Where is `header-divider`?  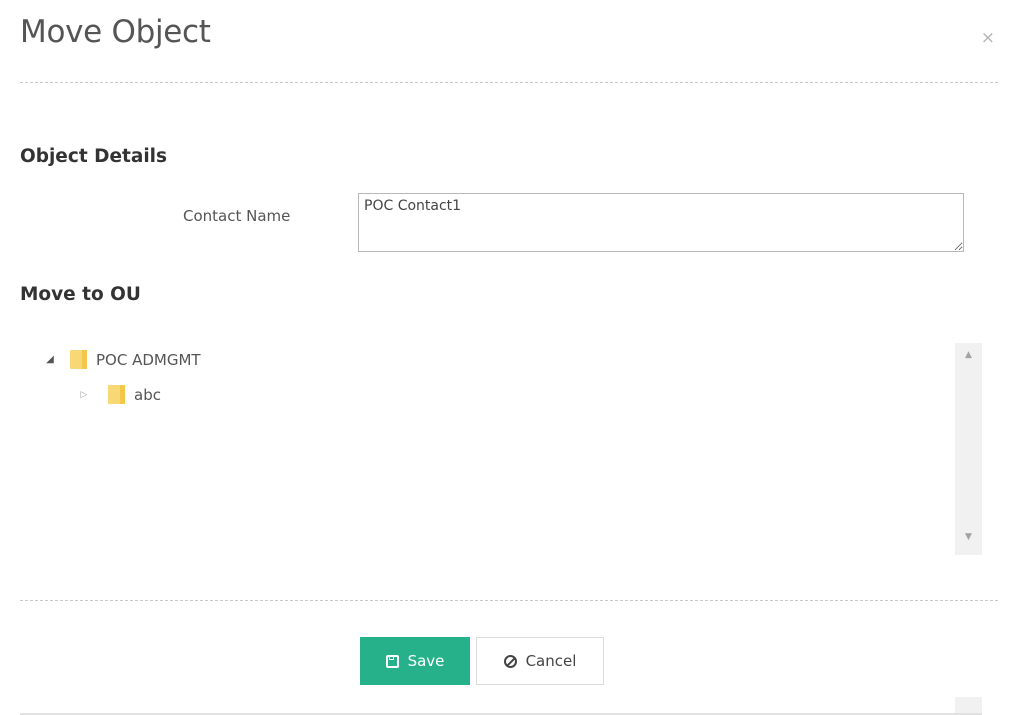
header-divider is located at coordinates (509, 82).